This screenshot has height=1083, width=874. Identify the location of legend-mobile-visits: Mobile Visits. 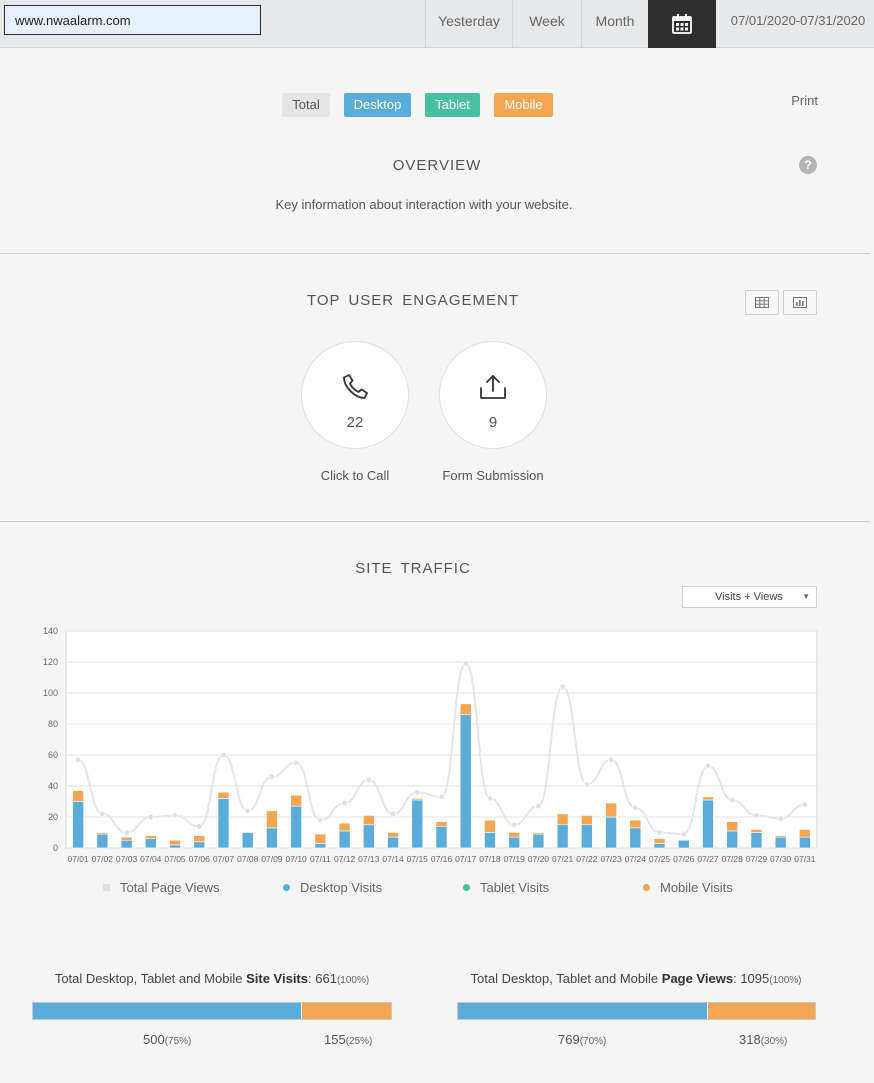
(688, 887).